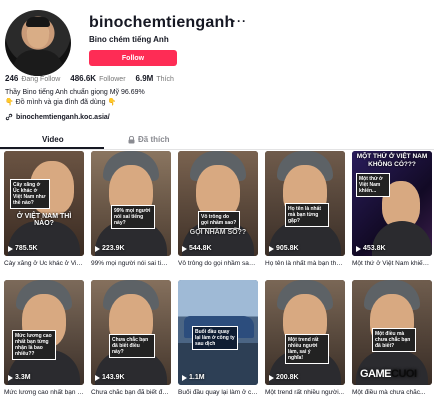 The width and height of the screenshot is (434, 400). What do you see at coordinates (200, 248) in the screenshot?
I see `view-count-value: 544.8K` at bounding box center [200, 248].